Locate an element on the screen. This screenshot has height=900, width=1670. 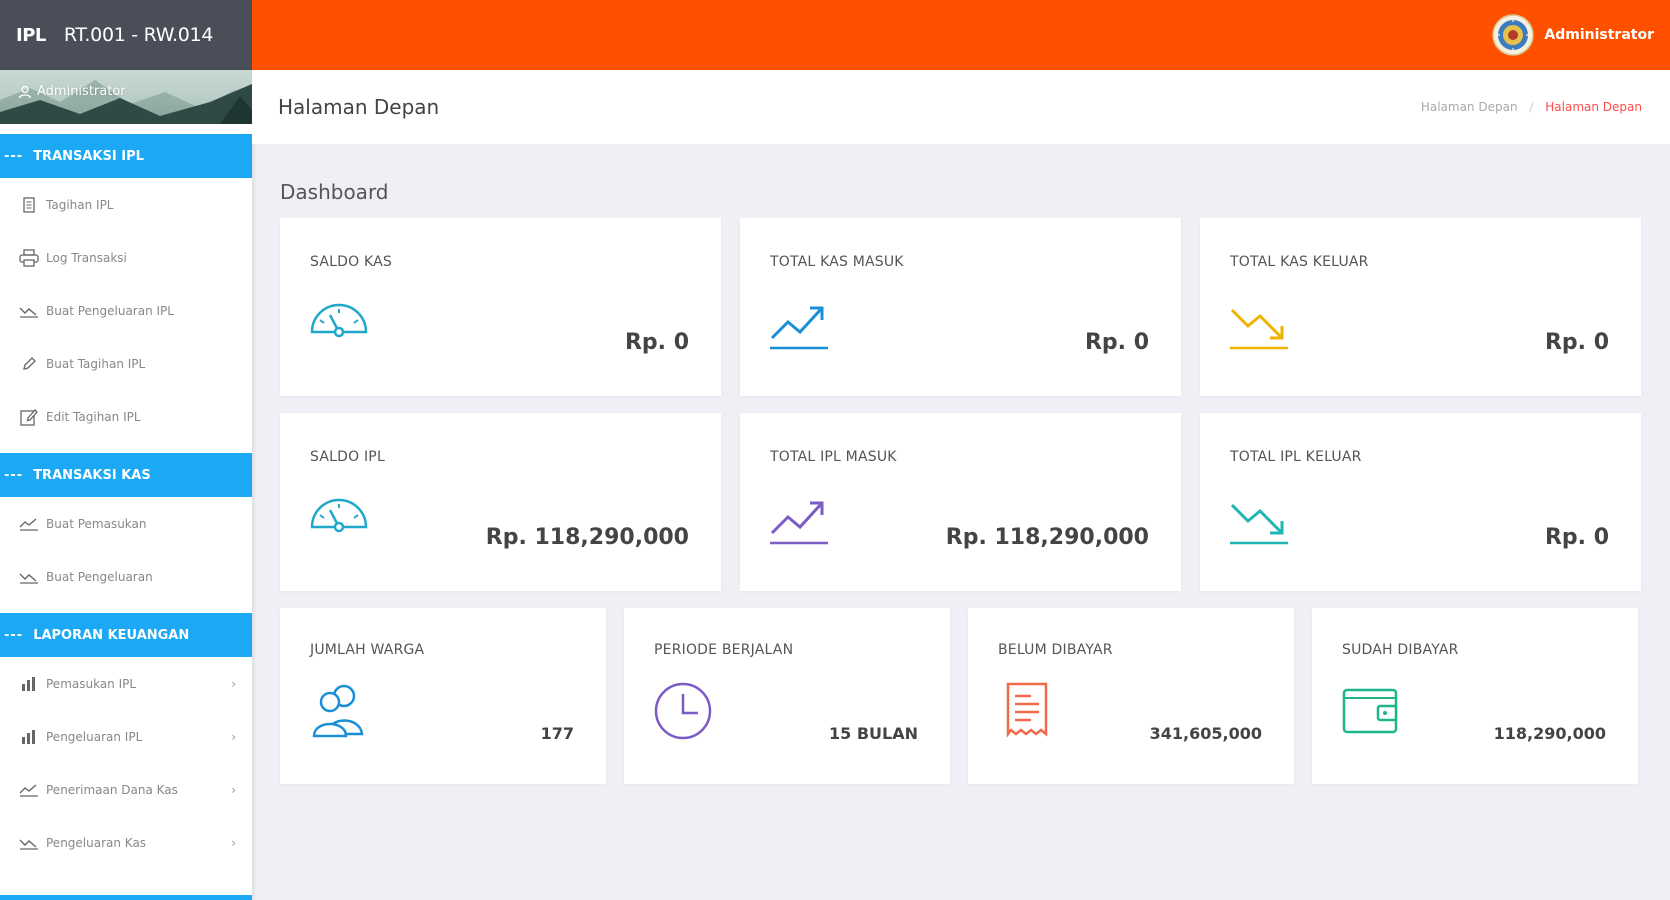
pencil-icon is located at coordinates (29, 364).